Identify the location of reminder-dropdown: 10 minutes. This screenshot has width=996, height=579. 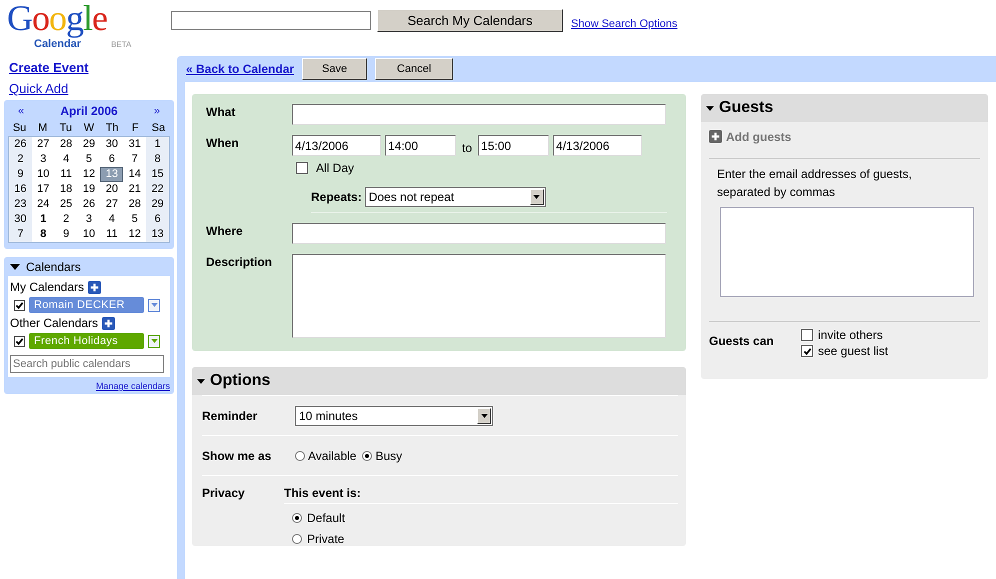
(394, 416).